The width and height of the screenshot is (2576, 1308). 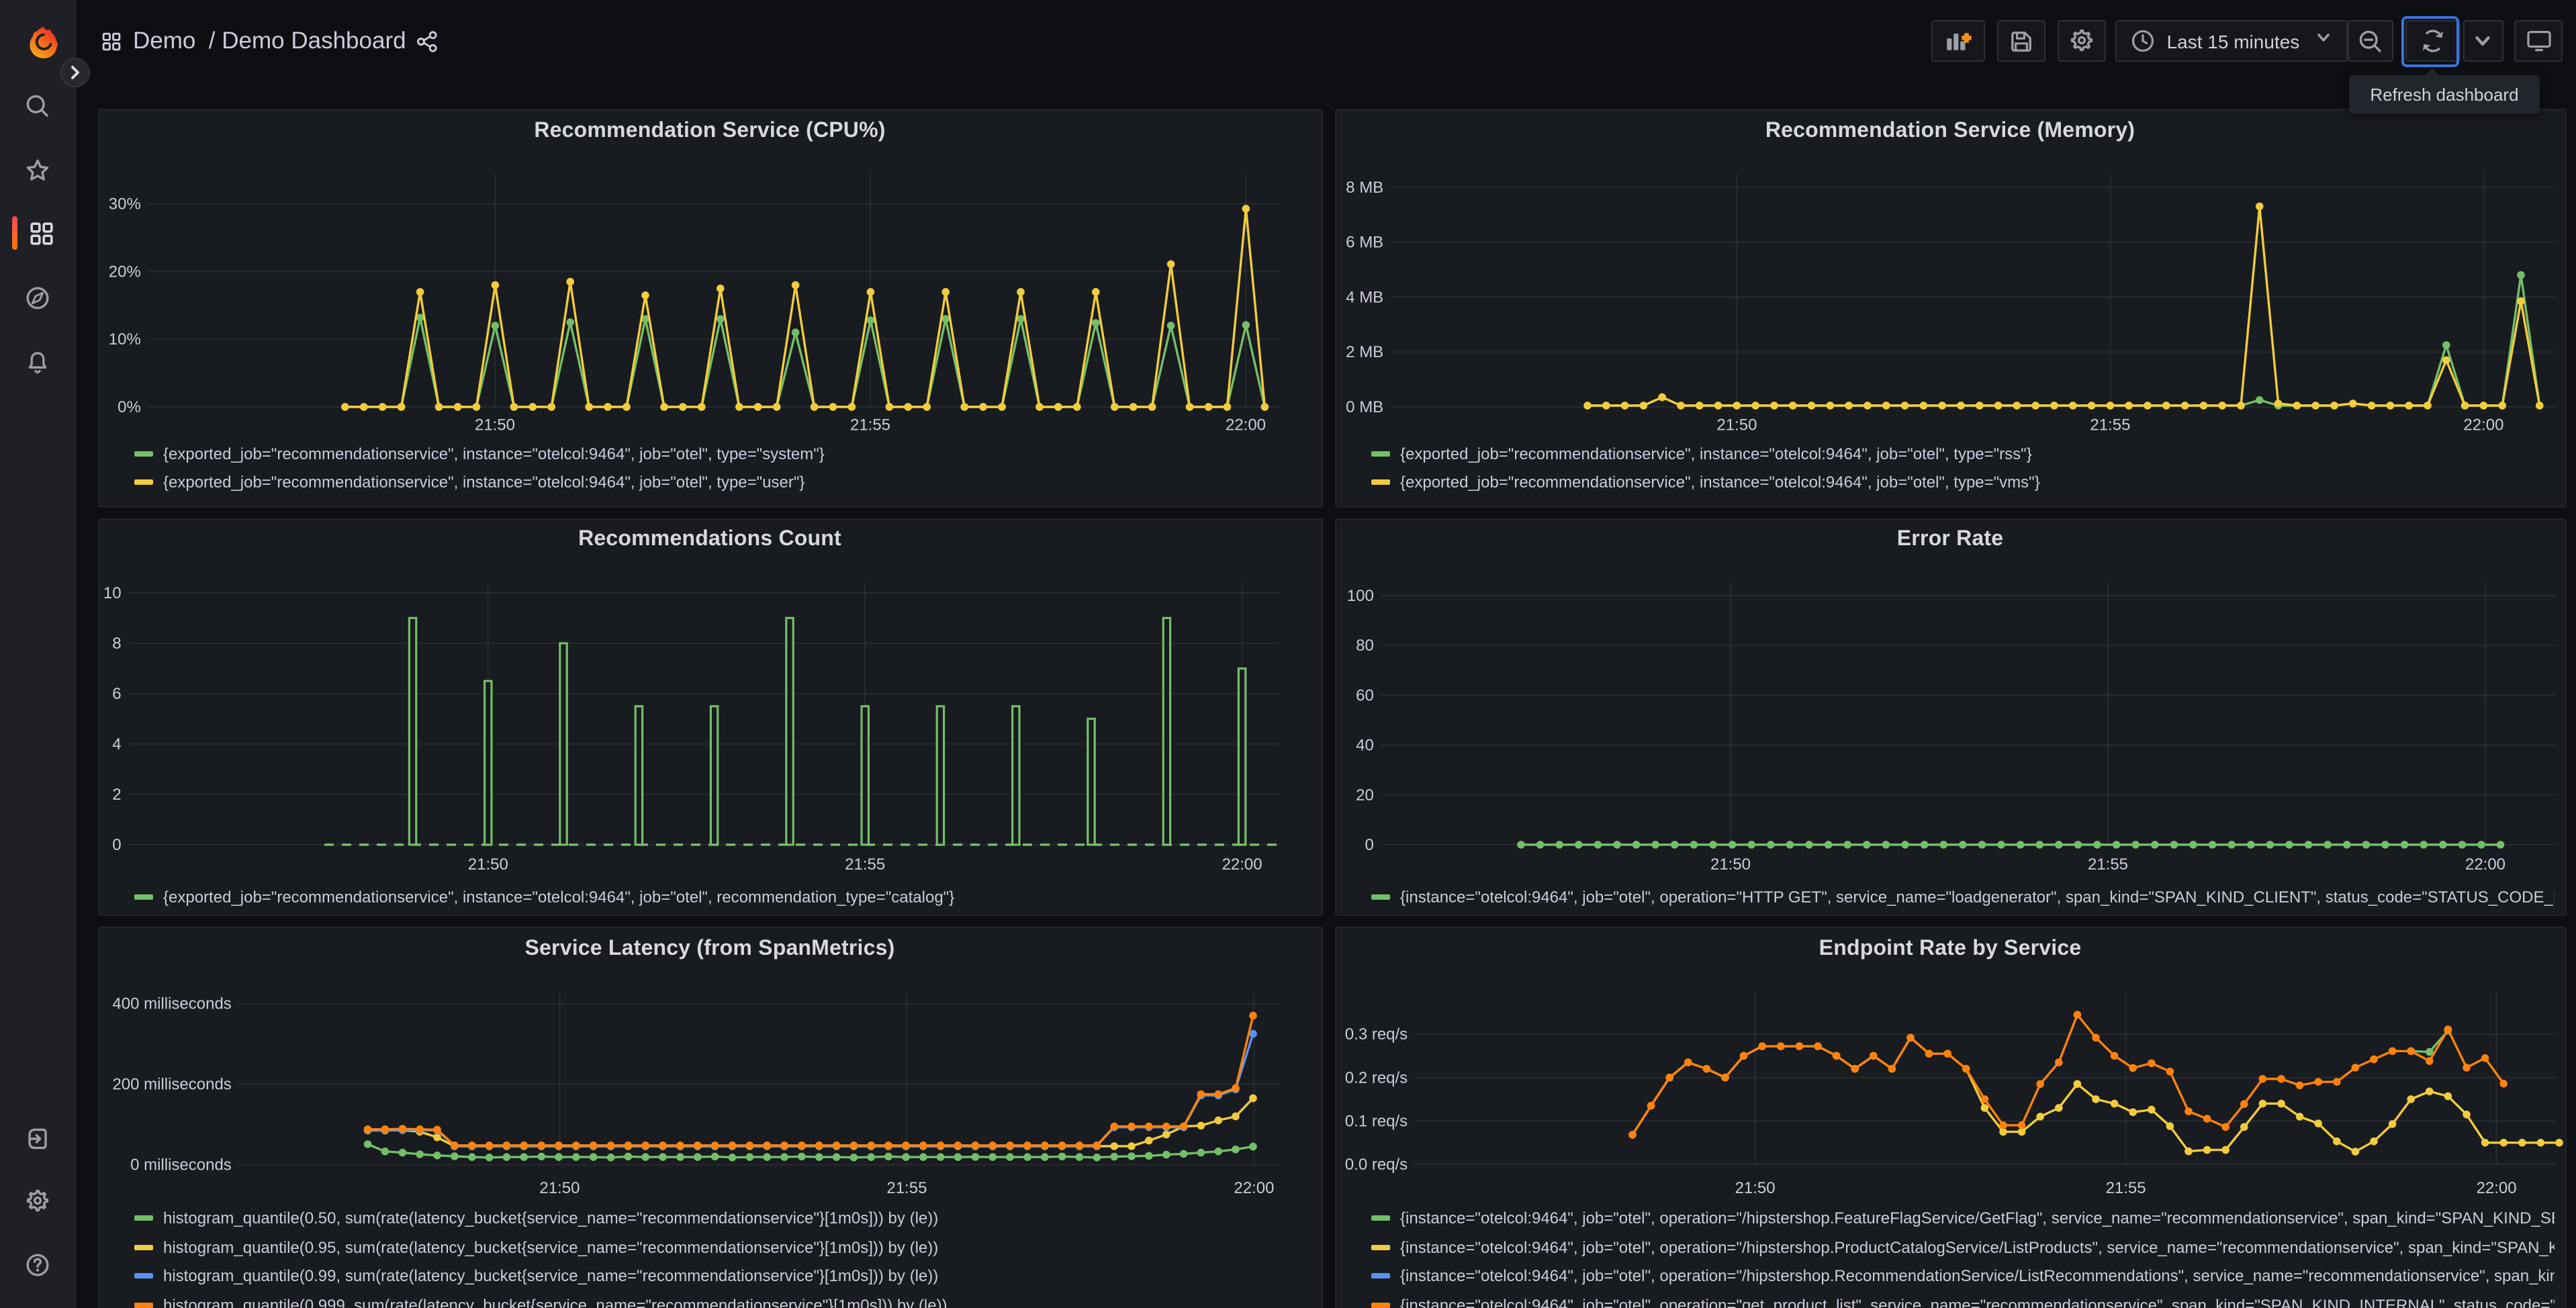 What do you see at coordinates (1364, 745) in the screenshot?
I see `svg-text: 40` at bounding box center [1364, 745].